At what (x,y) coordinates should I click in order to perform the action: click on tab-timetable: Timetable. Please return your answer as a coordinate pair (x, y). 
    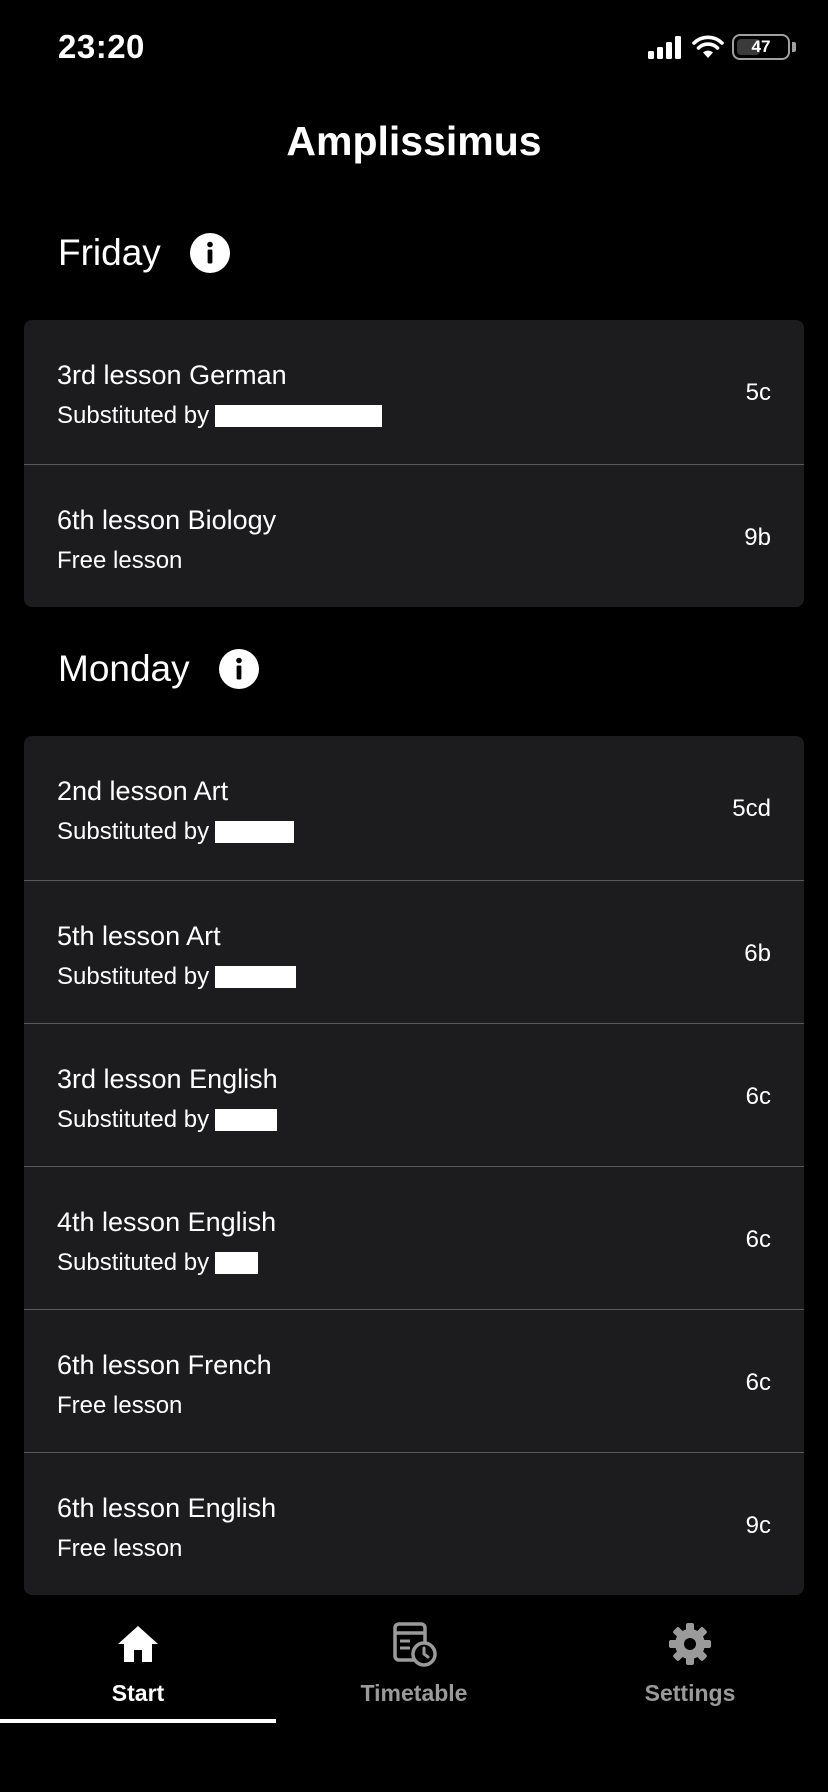
    Looking at the image, I should click on (414, 1665).